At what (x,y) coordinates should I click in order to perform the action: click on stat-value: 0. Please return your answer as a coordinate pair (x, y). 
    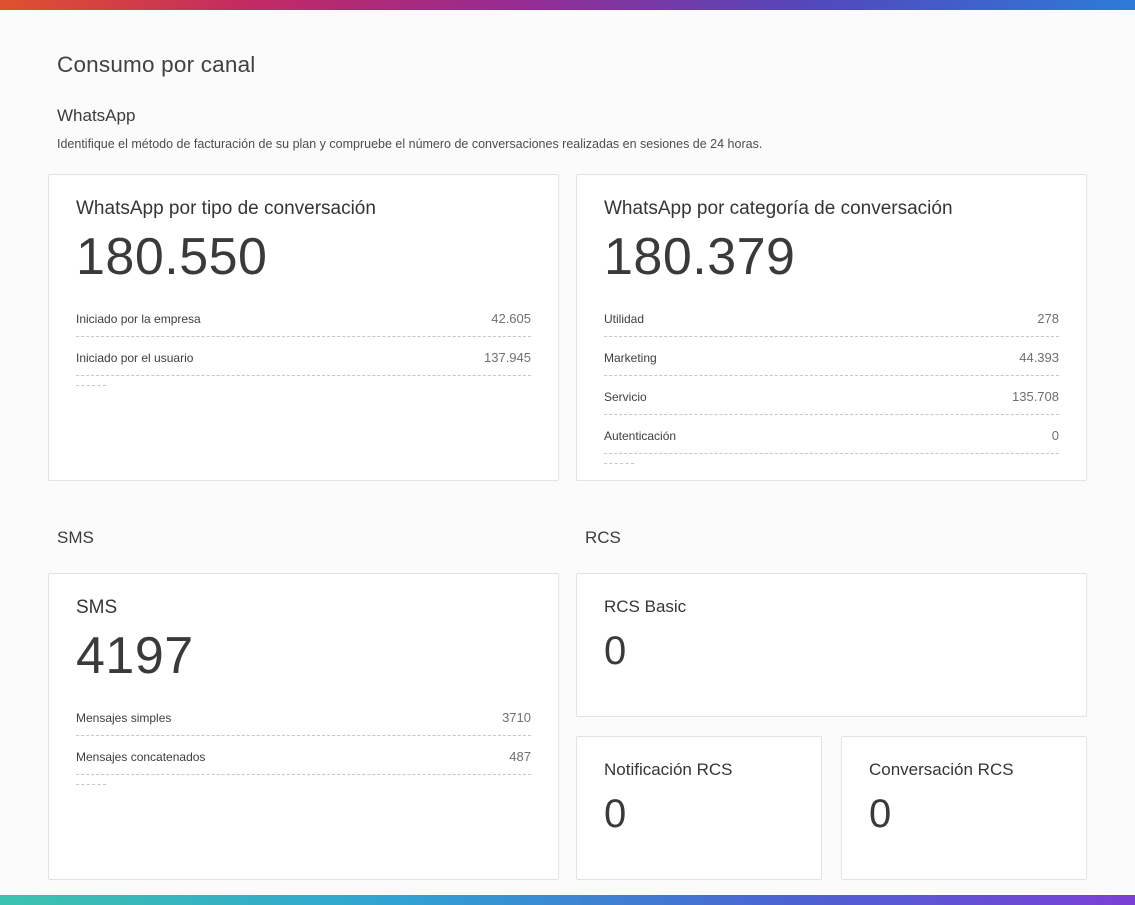
    Looking at the image, I should click on (1055, 435).